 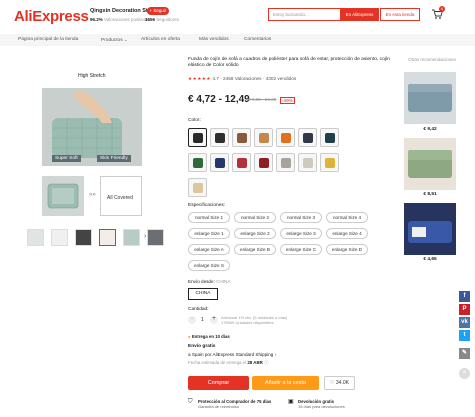 What do you see at coordinates (192, 320) in the screenshot?
I see `quantity-decrease-button: −` at bounding box center [192, 320].